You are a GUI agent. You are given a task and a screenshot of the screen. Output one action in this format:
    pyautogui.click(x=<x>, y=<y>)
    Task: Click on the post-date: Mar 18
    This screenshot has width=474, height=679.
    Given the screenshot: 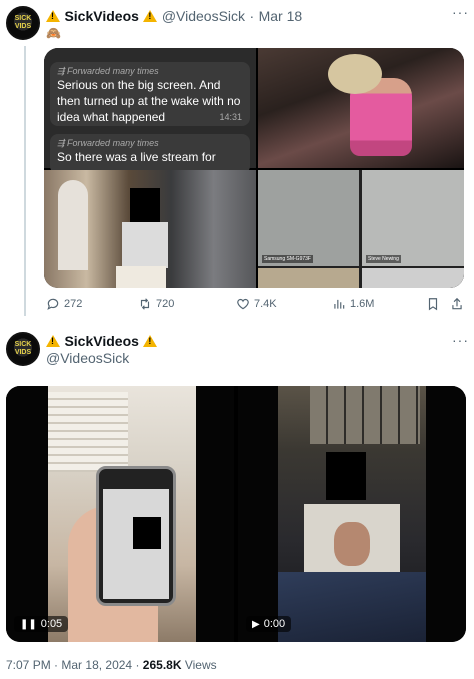 What is the action you would take?
    pyautogui.click(x=281, y=16)
    